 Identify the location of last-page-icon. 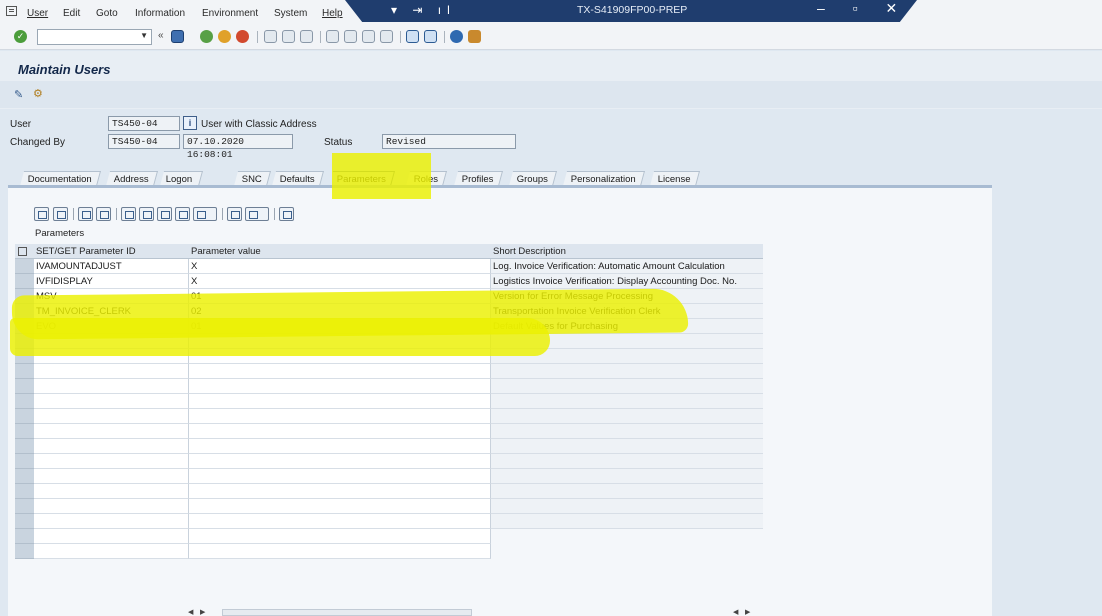
(386, 36).